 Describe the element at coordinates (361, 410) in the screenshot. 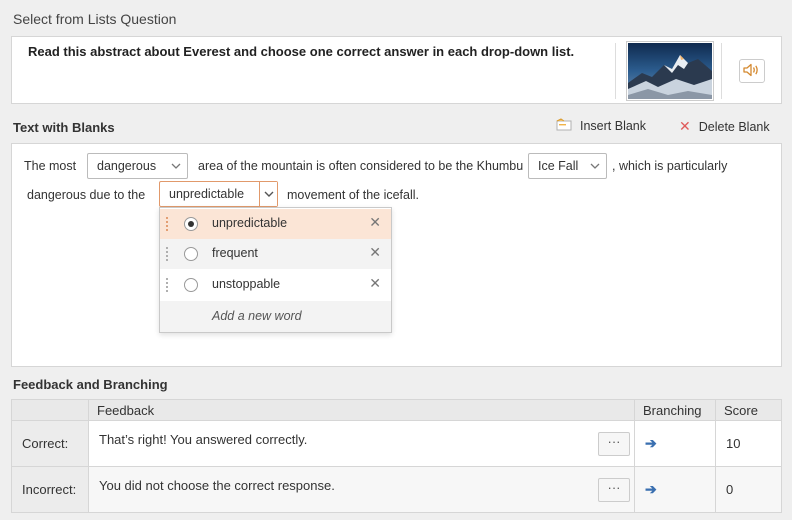

I see `table-header-feedback: Feedback` at that location.